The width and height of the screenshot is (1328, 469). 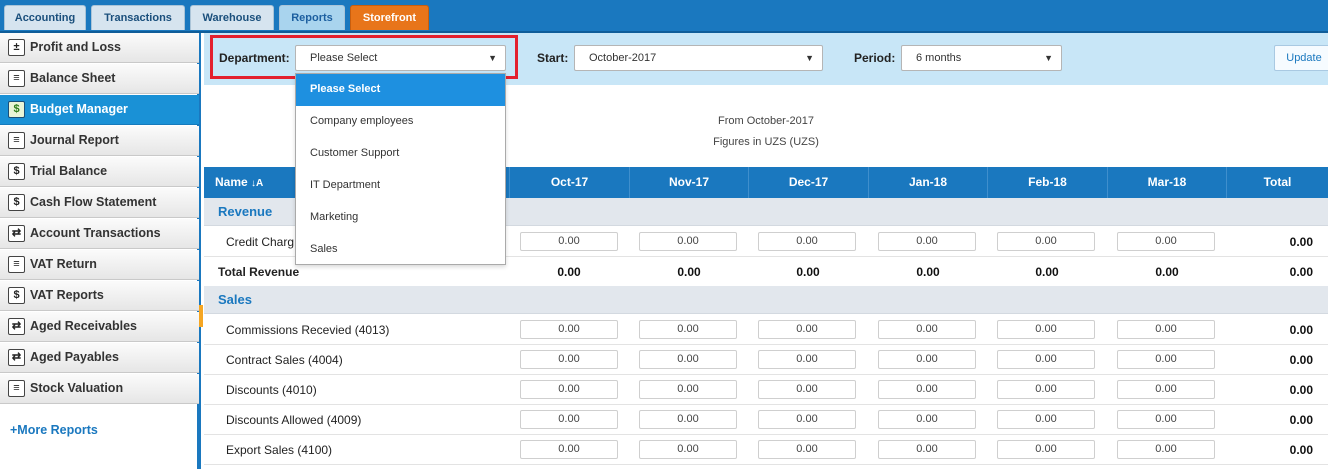 What do you see at coordinates (260, 242) in the screenshot?
I see `row-name: Credit Charg` at bounding box center [260, 242].